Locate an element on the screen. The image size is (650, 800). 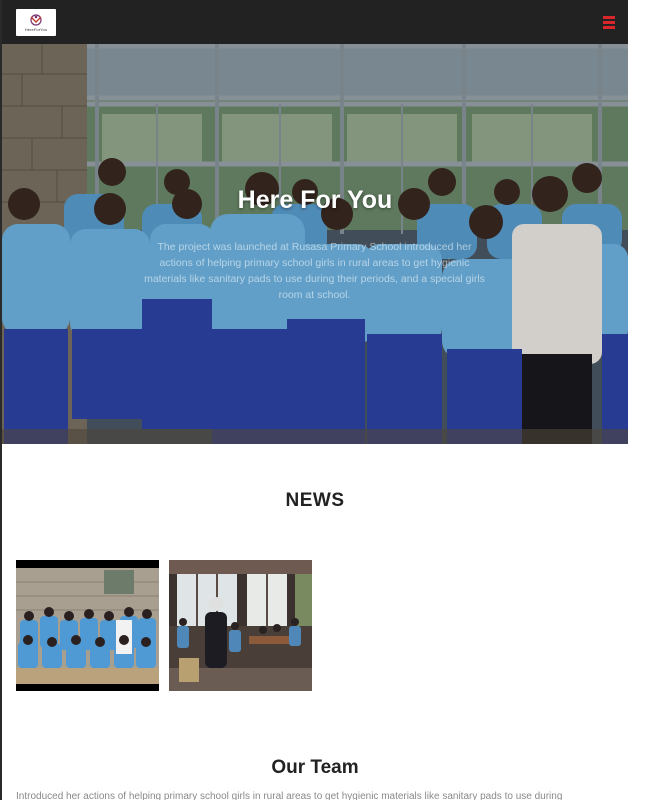
news-heading: NEWS is located at coordinates (315, 500).